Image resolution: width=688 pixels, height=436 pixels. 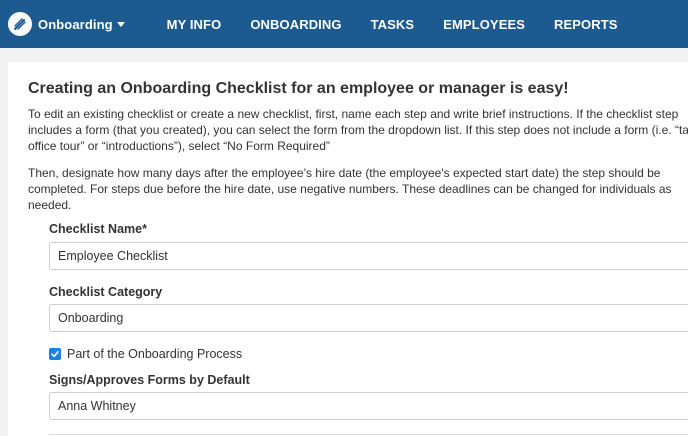 What do you see at coordinates (295, 24) in the screenshot?
I see `nav-onboarding: ONBOARDING` at bounding box center [295, 24].